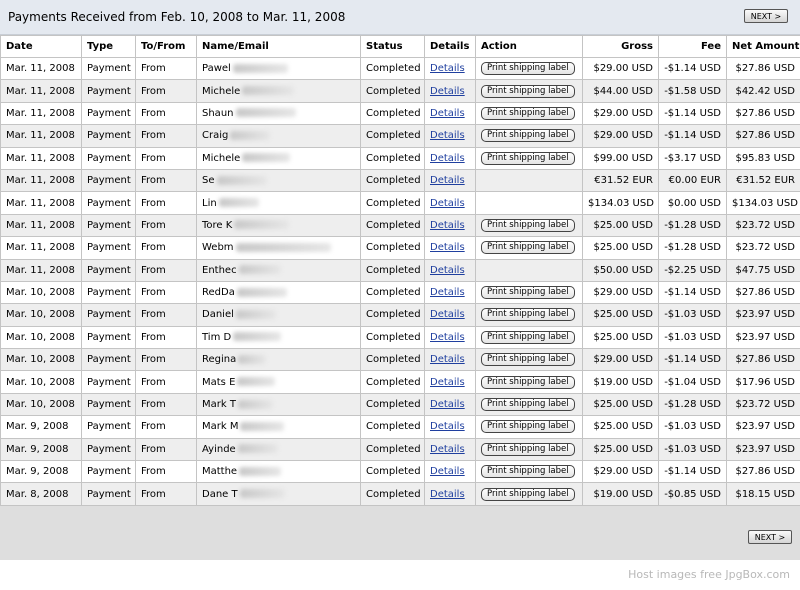 The height and width of the screenshot is (590, 800). Describe the element at coordinates (278, 360) in the screenshot. I see `cell-name-email: Regina` at that location.